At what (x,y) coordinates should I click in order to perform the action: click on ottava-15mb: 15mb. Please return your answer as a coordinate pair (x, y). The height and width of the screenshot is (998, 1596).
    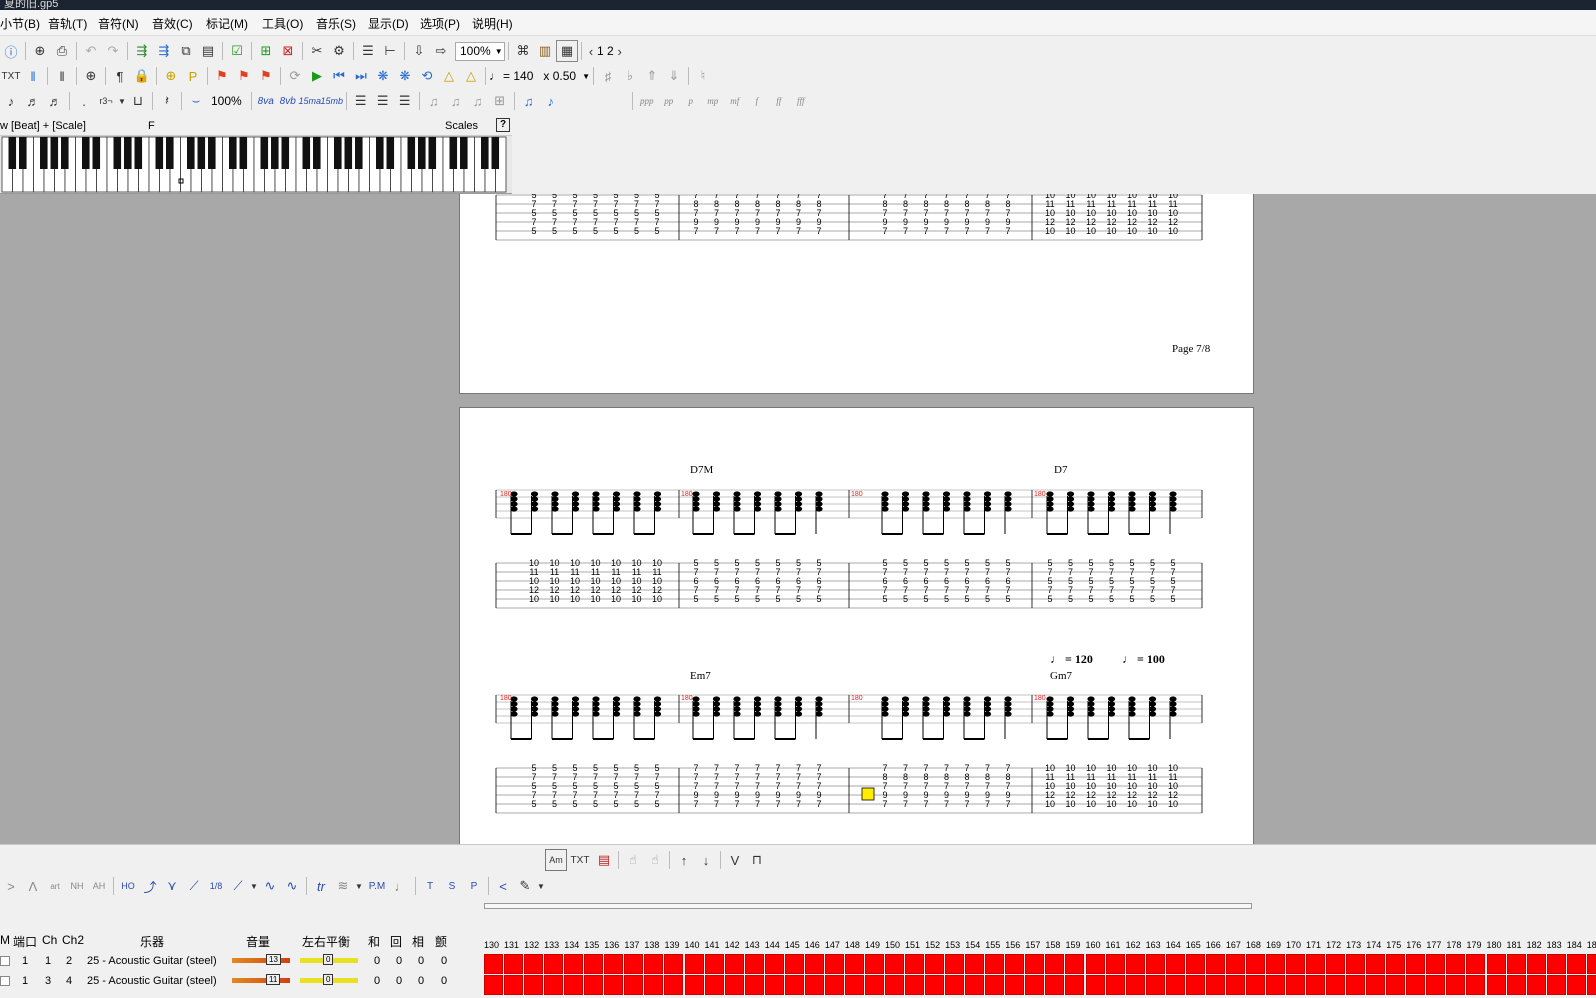
    Looking at the image, I should click on (331, 101).